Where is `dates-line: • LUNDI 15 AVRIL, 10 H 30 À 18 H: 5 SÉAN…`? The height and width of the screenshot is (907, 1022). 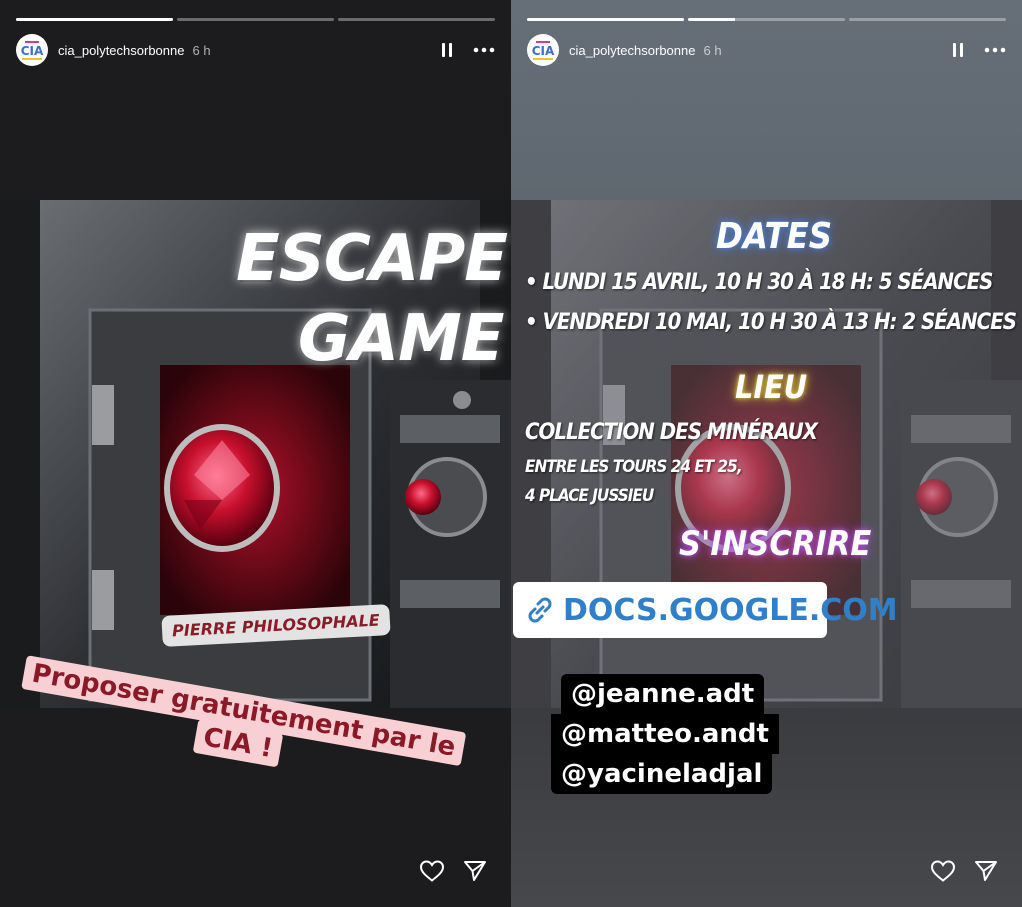 dates-line: • LUNDI 15 AVRIL, 10 H 30 À 18 H: 5 SÉAN… is located at coordinates (759, 282).